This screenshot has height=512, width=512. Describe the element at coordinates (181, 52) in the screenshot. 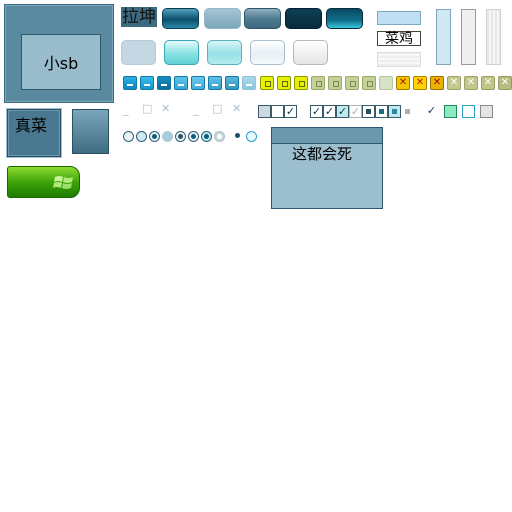

I see `skin-button-aqua` at that location.